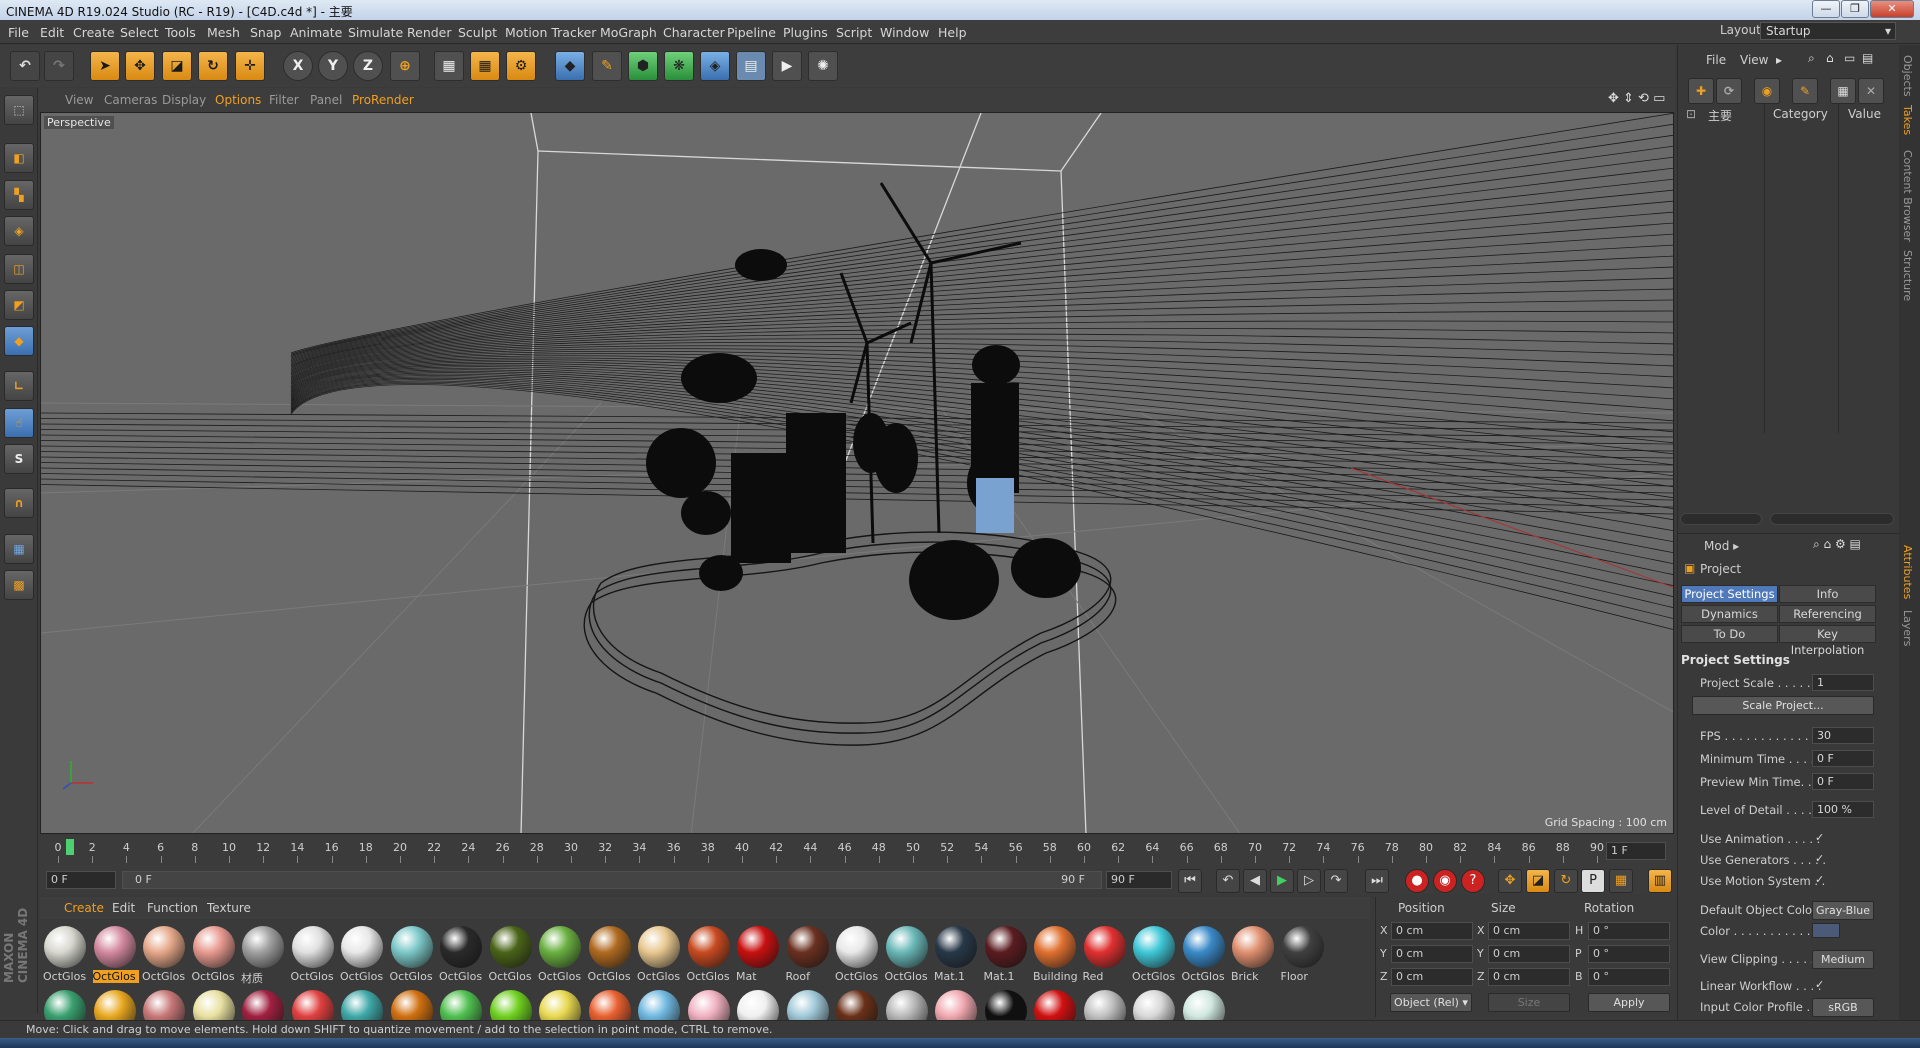  I want to click on menu-file: File, so click(18, 32).